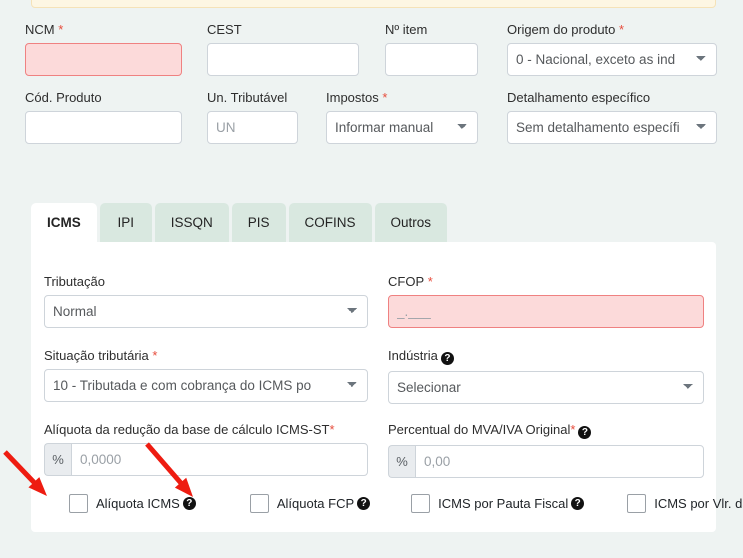  I want to click on input-group-aliquota-reducao: %, so click(206, 459).